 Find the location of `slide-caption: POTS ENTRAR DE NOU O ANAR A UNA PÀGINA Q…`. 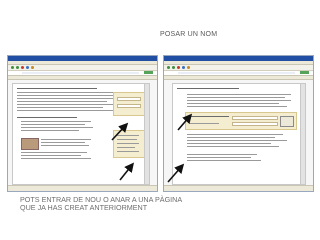

slide-caption: POTS ENTRAR DE NOU O ANAR A UNA PÀGINA Q… is located at coordinates (101, 204).